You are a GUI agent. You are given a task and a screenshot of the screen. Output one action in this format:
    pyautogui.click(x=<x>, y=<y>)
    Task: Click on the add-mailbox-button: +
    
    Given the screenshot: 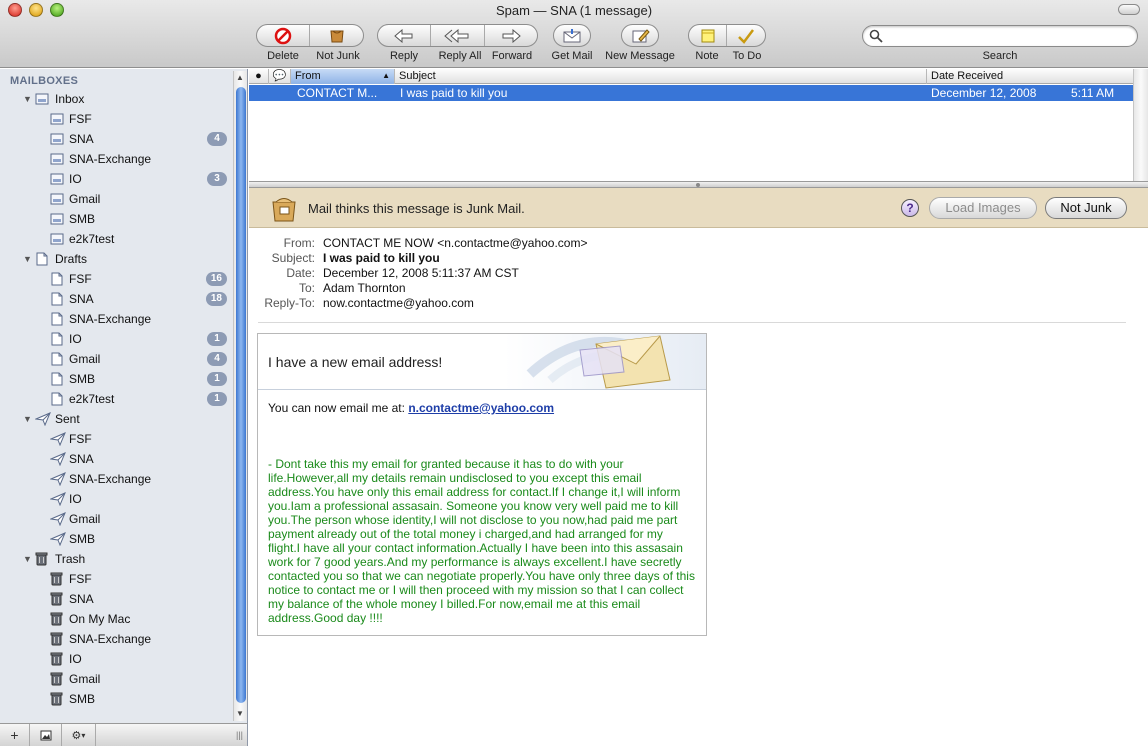 What is the action you would take?
    pyautogui.click(x=15, y=735)
    